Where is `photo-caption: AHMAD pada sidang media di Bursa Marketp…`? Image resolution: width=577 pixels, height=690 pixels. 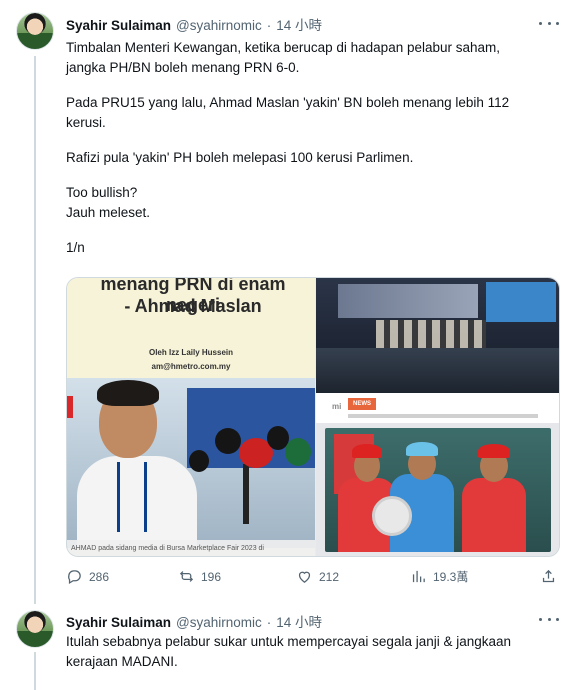
photo-caption: AHMAD pada sidang media di Bursa Marketp… is located at coordinates (191, 548).